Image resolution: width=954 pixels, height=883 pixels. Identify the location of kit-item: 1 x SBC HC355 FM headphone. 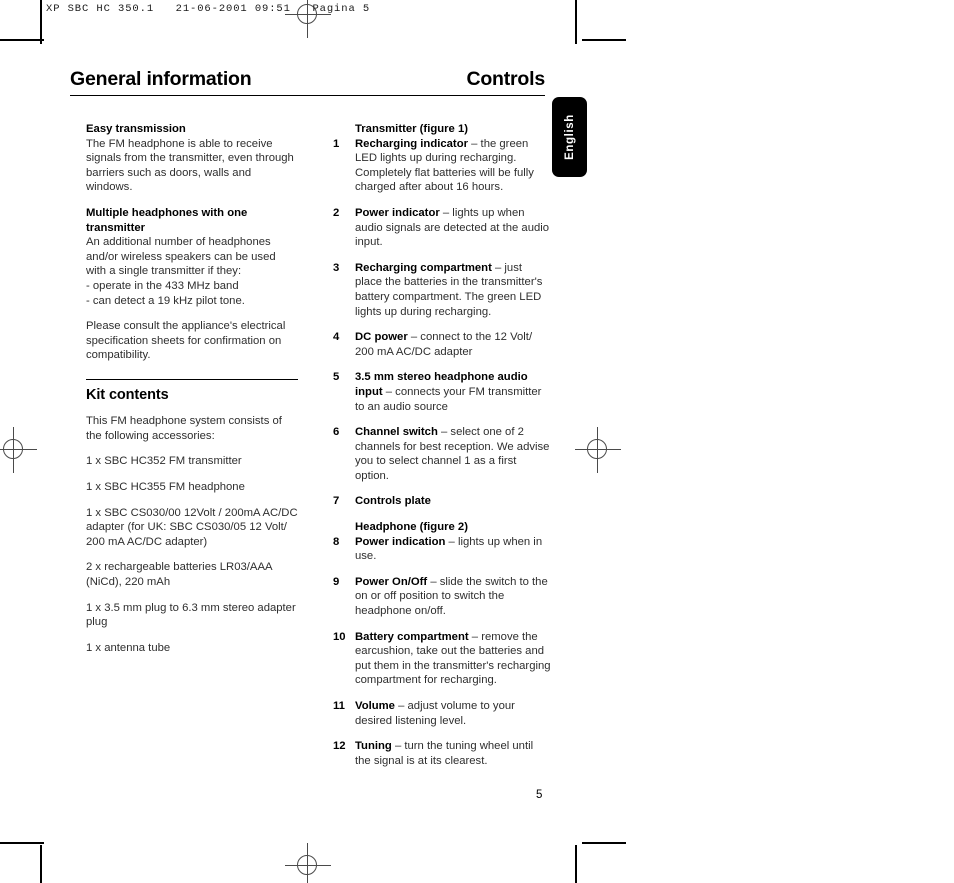
(165, 486).